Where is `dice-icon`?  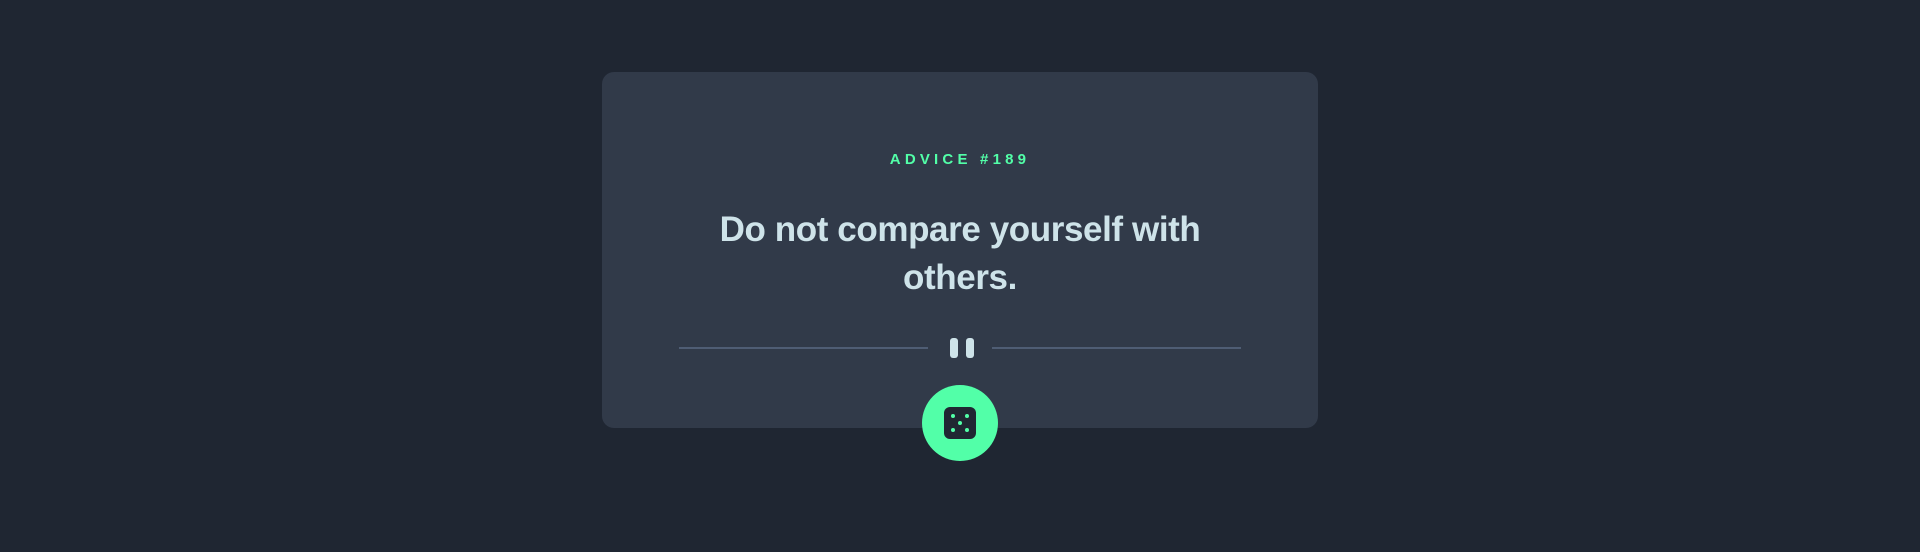 dice-icon is located at coordinates (960, 423).